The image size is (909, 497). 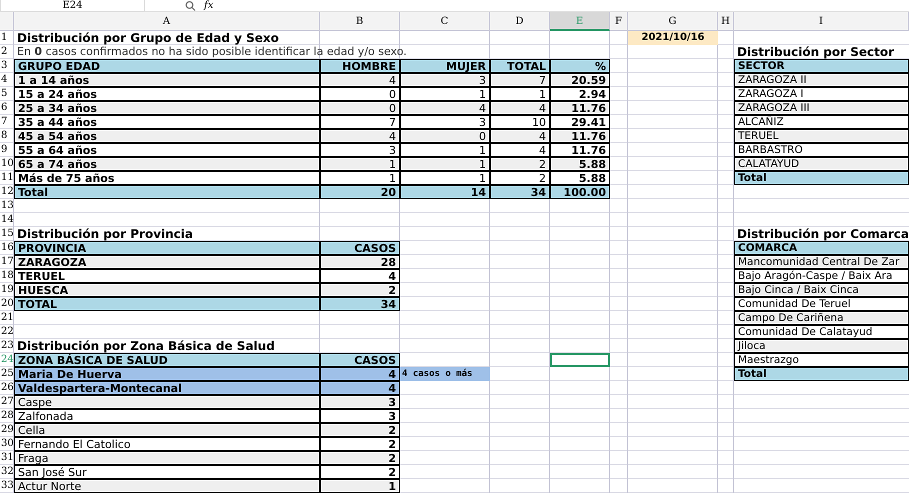 I want to click on row-header: 22, so click(x=7, y=332).